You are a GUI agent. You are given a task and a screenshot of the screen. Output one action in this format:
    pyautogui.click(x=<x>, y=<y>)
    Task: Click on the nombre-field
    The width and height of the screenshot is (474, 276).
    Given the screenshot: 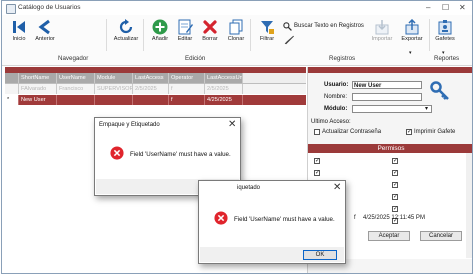 What is the action you would take?
    pyautogui.click(x=387, y=97)
    